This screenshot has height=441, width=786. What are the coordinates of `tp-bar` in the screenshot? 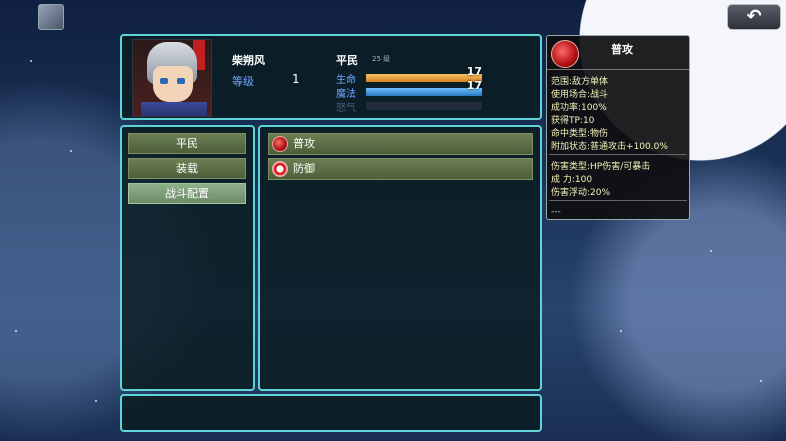 It's located at (424, 106).